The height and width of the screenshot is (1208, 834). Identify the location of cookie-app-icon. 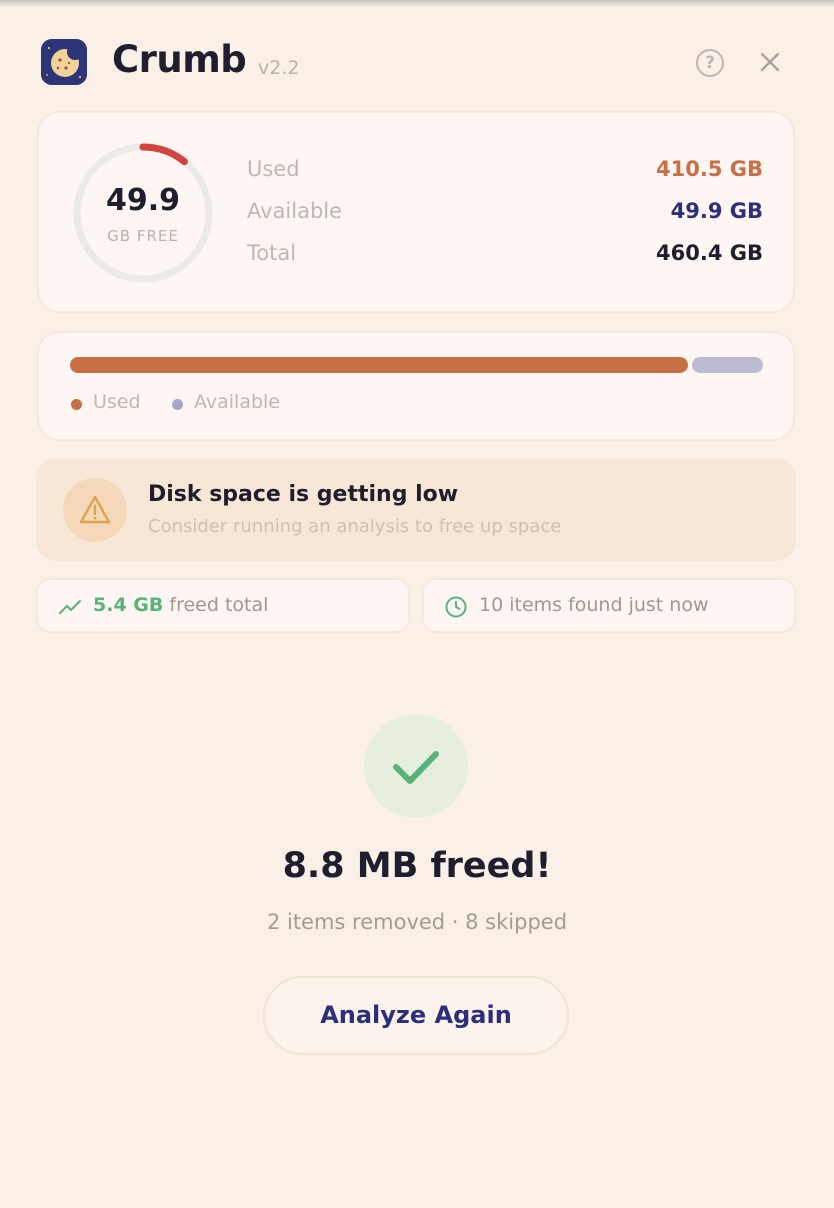
(64, 62).